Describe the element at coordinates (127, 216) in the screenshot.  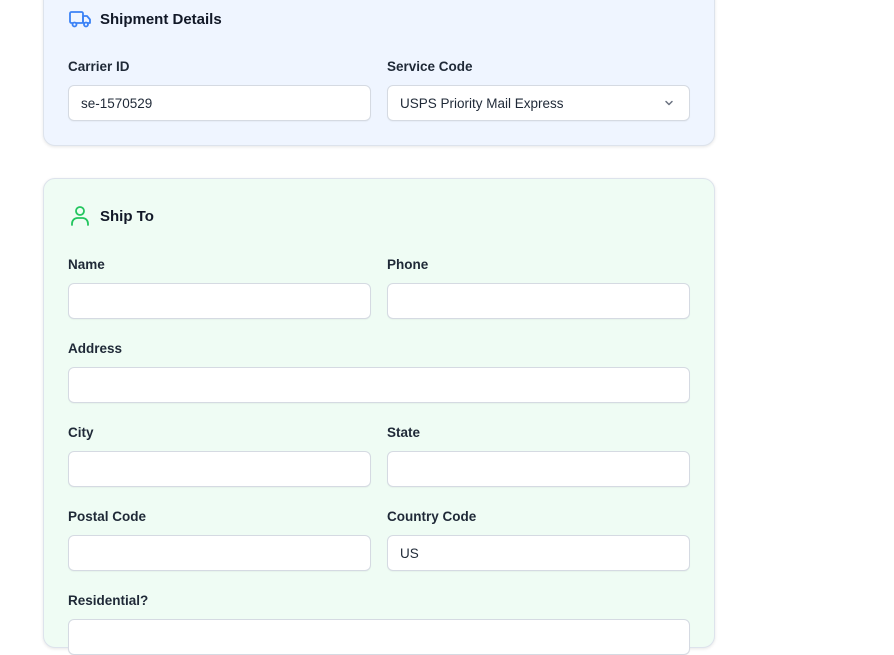
I see `ship-to-title: Ship To` at that location.